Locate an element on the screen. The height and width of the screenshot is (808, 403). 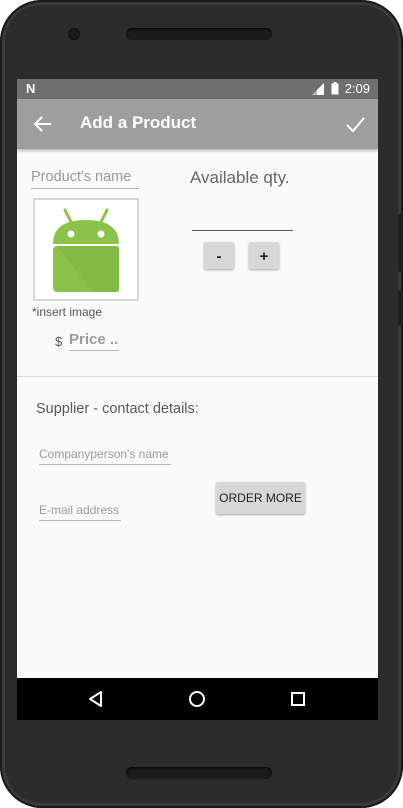
product-image-button is located at coordinates (86, 249).